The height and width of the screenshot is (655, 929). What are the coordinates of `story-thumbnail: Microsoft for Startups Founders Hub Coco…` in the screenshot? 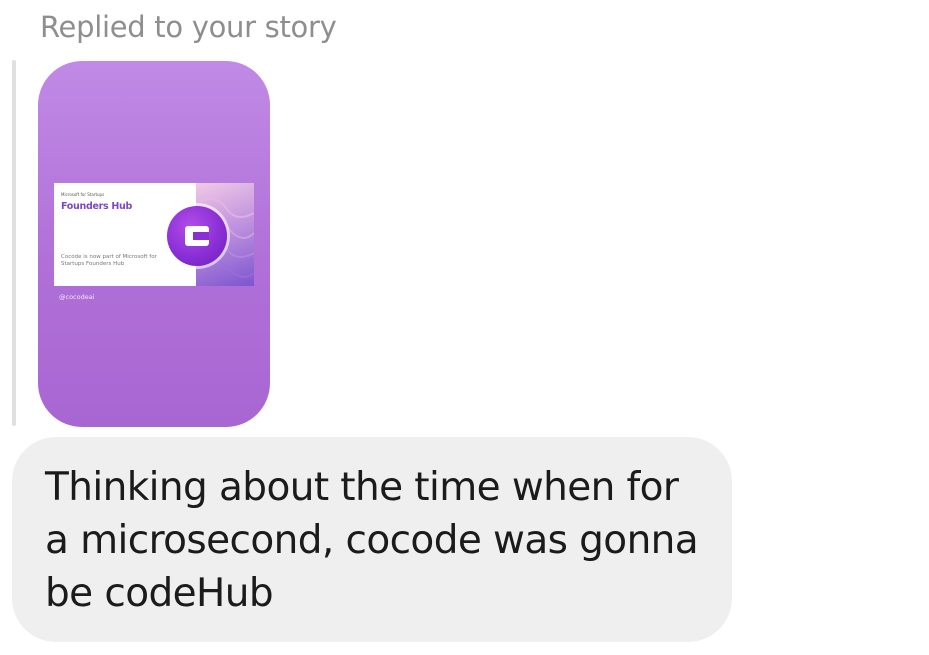 It's located at (154, 244).